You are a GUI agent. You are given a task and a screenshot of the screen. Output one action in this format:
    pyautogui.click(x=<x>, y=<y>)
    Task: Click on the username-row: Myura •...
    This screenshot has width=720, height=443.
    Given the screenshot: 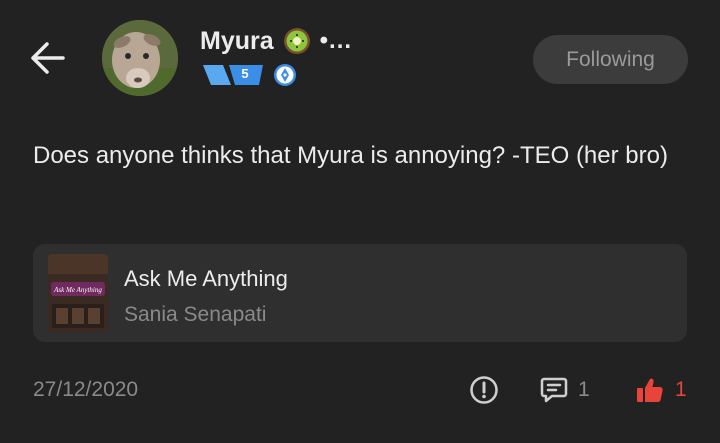 What is the action you would take?
    pyautogui.click(x=276, y=41)
    